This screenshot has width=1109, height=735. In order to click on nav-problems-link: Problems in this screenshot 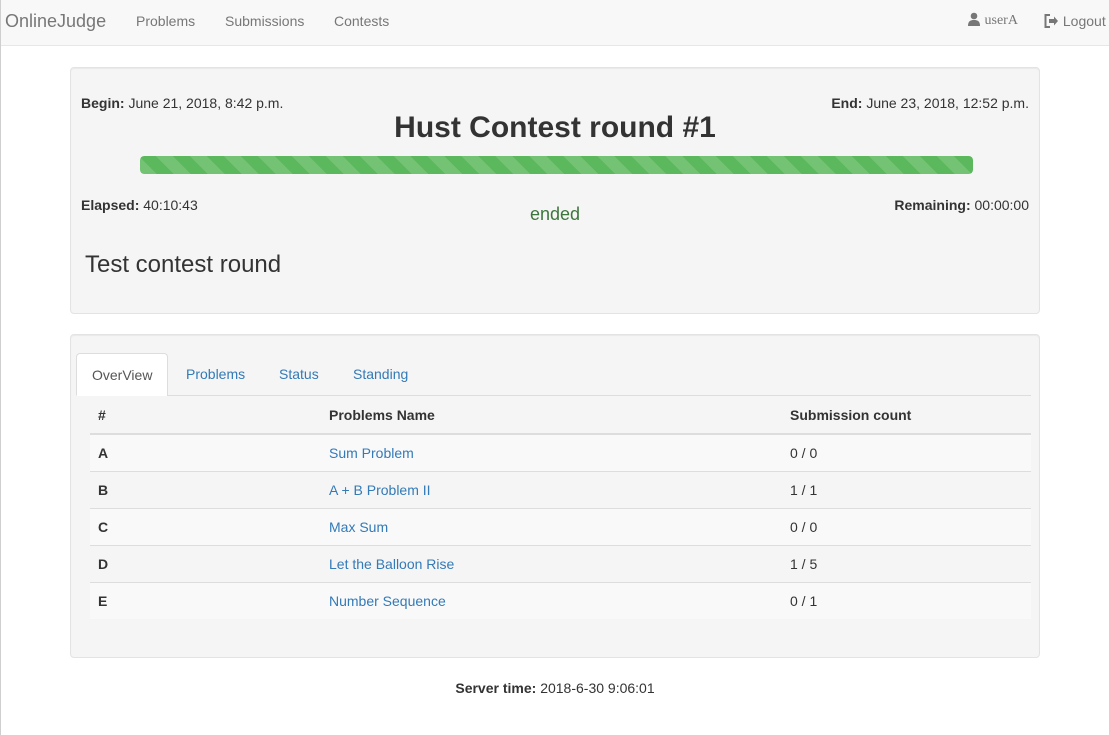, I will do `click(165, 21)`.